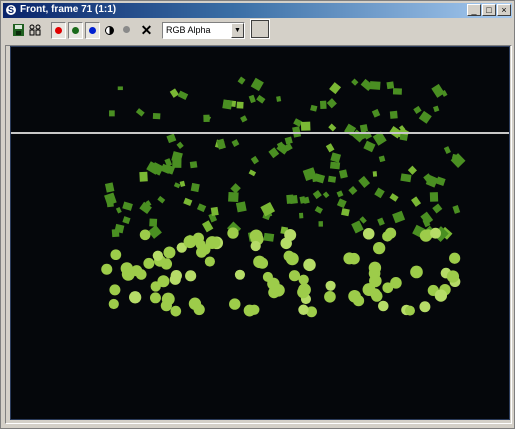 The width and height of the screenshot is (515, 429). I want to click on color-swatch, so click(260, 29).